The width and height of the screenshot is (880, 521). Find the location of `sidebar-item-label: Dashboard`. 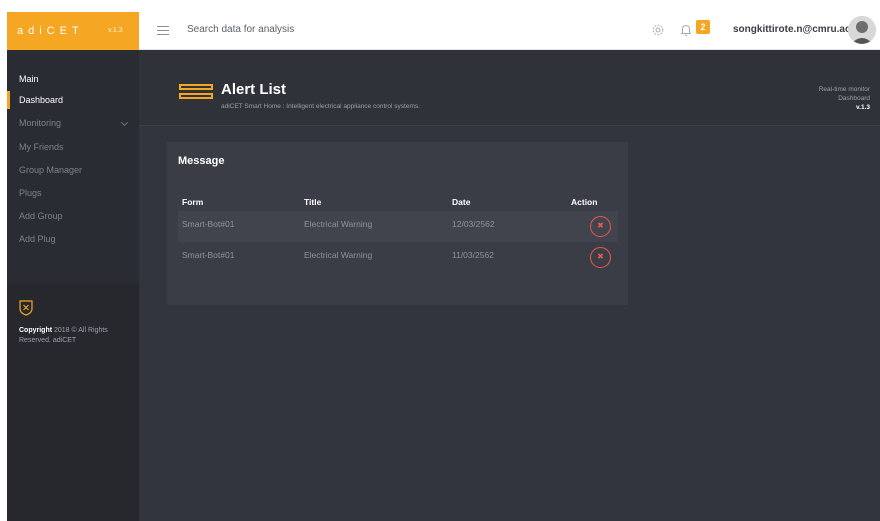

sidebar-item-label: Dashboard is located at coordinates (41, 100).